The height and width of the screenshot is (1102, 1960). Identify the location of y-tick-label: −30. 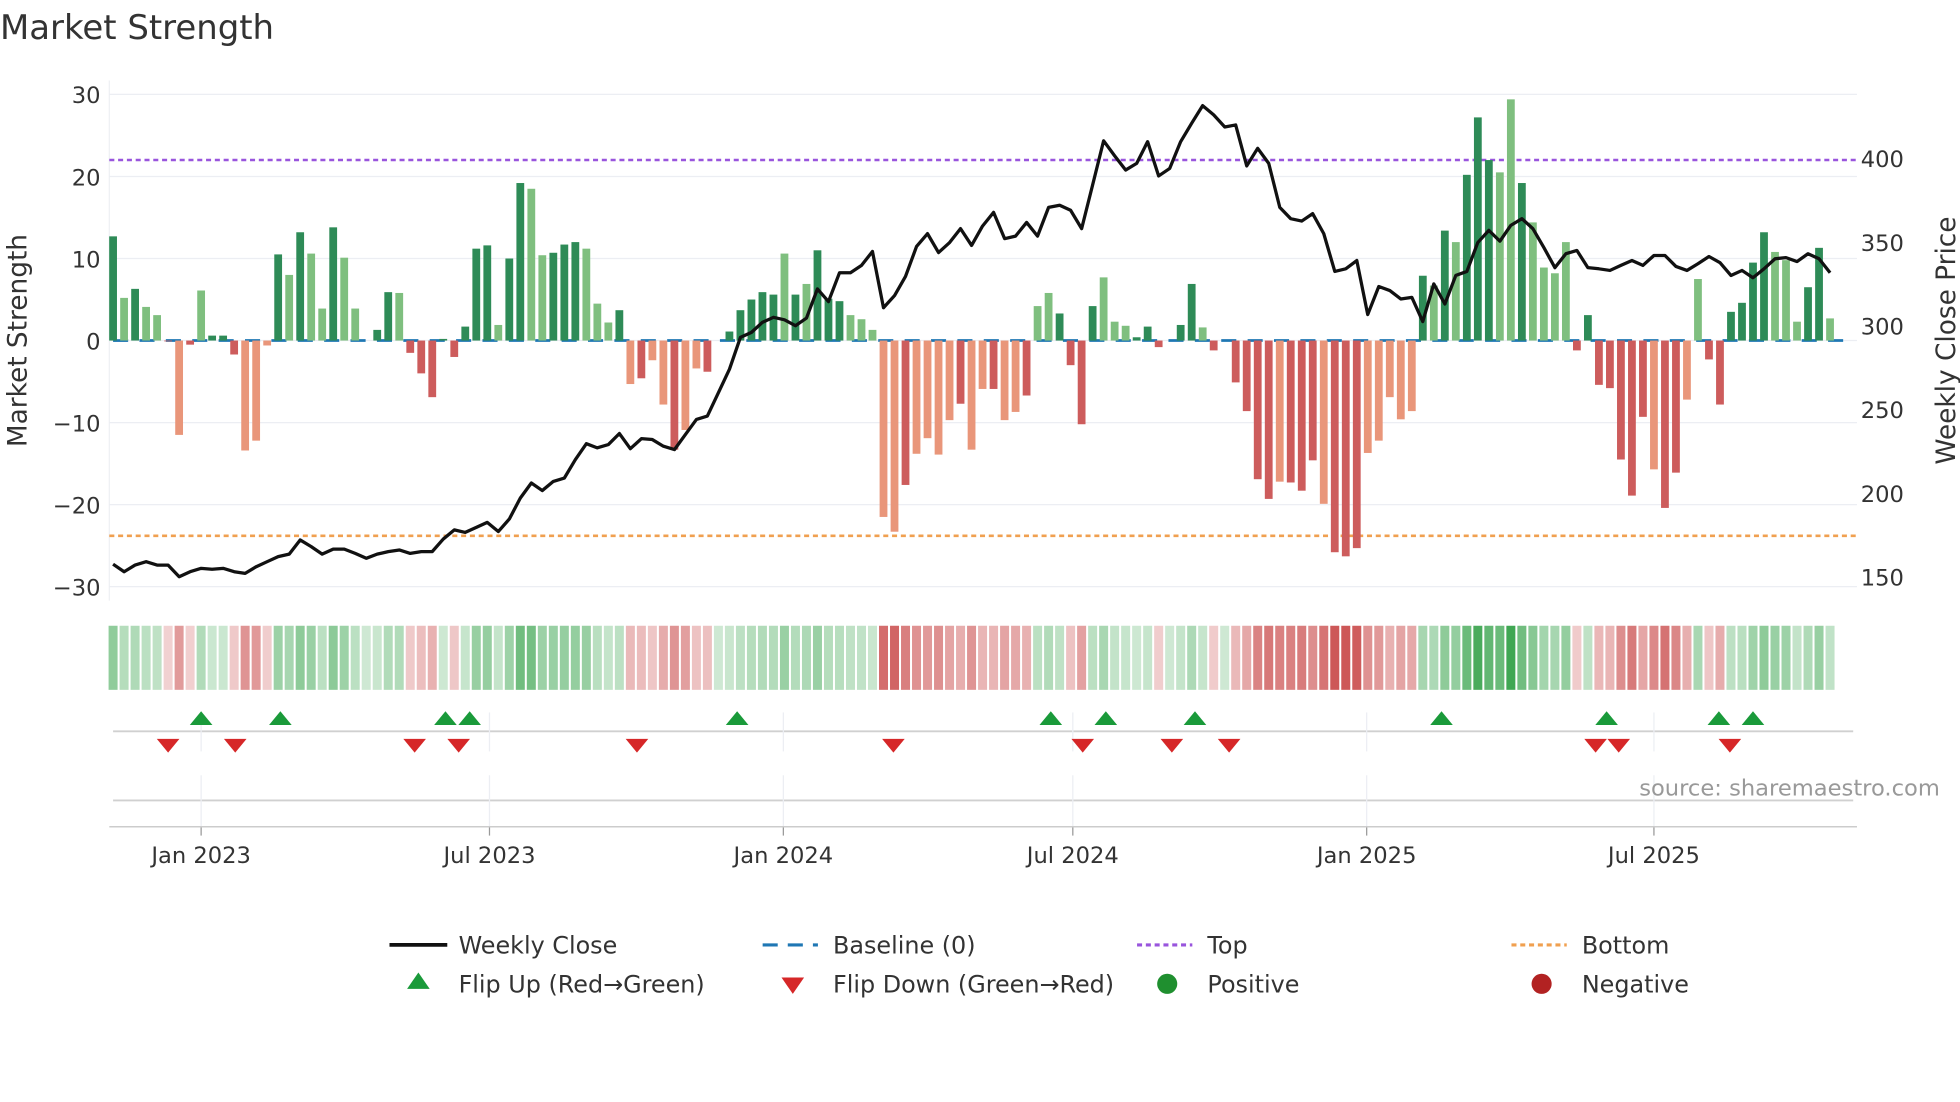
(77, 588).